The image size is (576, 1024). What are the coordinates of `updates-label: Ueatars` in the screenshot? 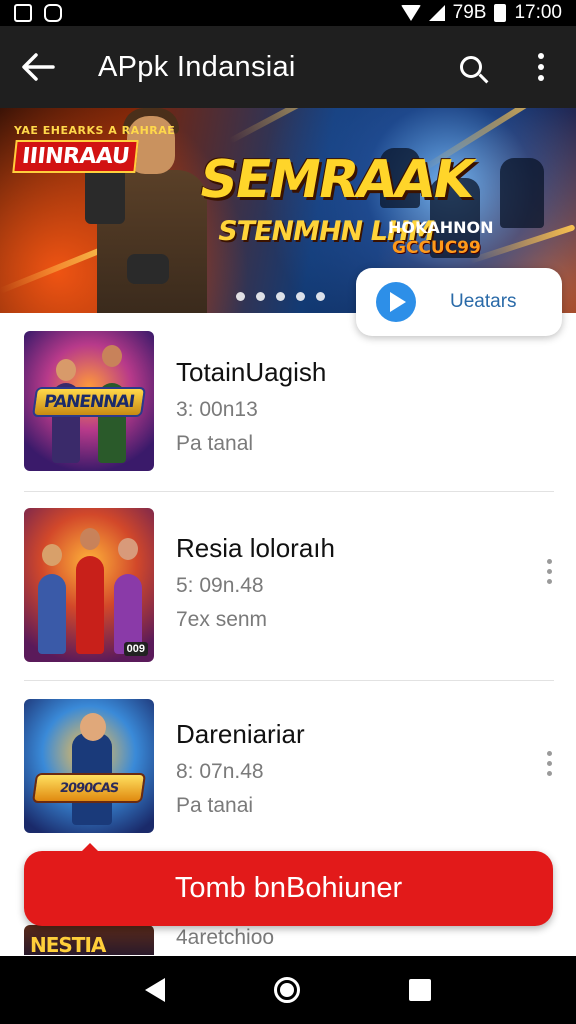 It's located at (483, 301).